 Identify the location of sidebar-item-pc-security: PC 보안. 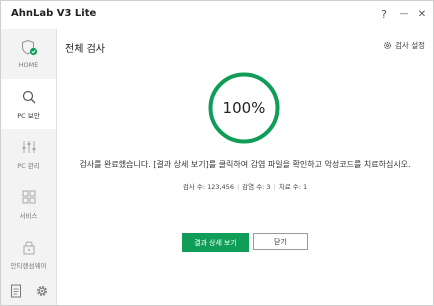
(28, 104).